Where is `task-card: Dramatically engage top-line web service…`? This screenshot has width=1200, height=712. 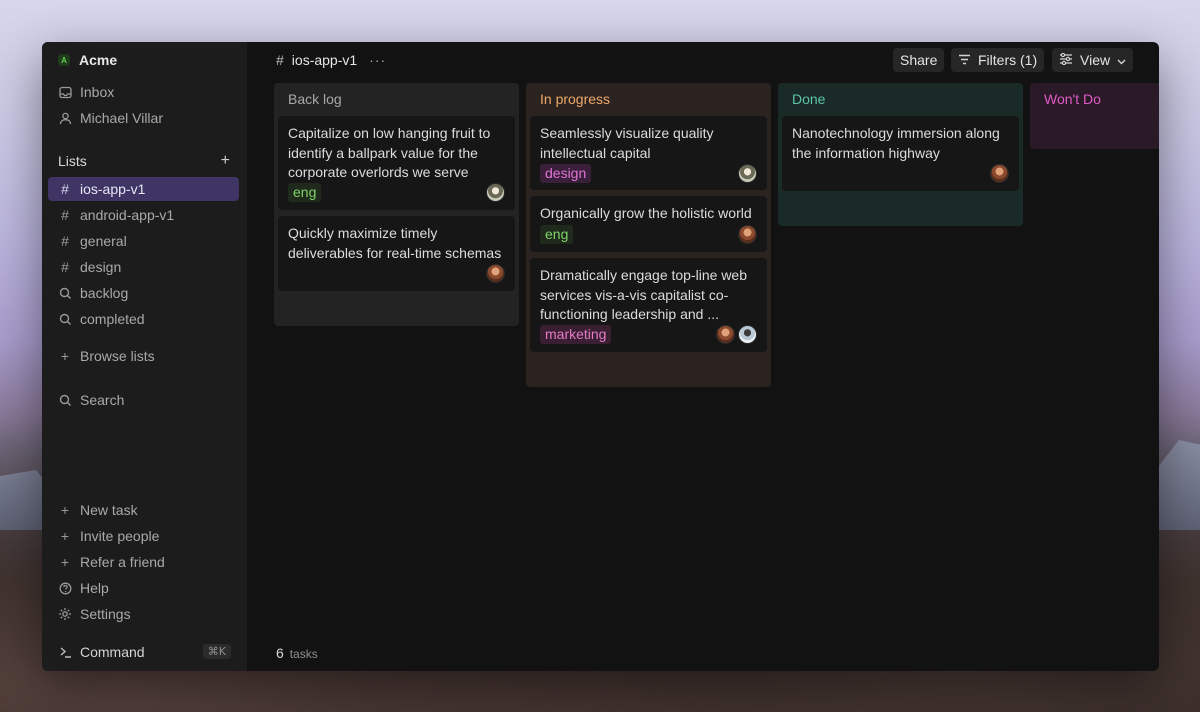 task-card: Dramatically engage top-line web service… is located at coordinates (648, 305).